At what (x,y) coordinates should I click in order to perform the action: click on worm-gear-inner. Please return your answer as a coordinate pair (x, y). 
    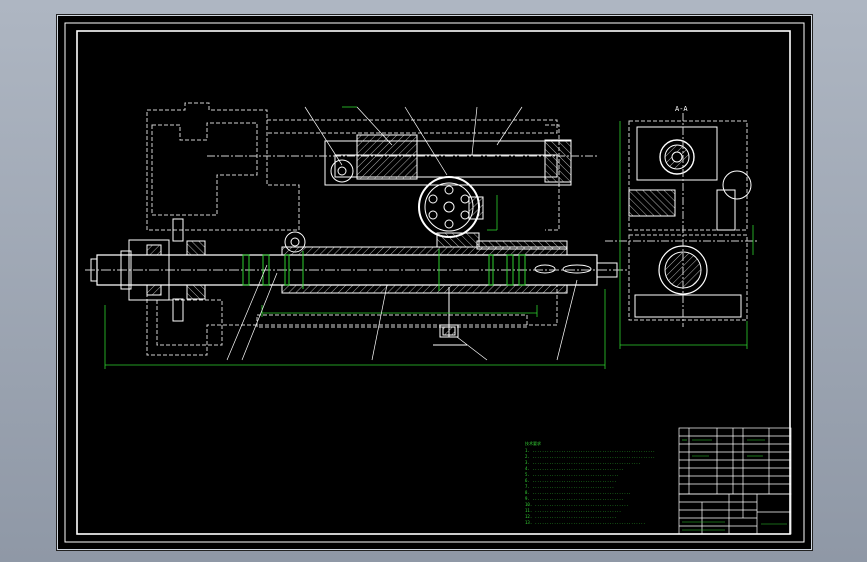
    Looking at the image, I should click on (449, 207).